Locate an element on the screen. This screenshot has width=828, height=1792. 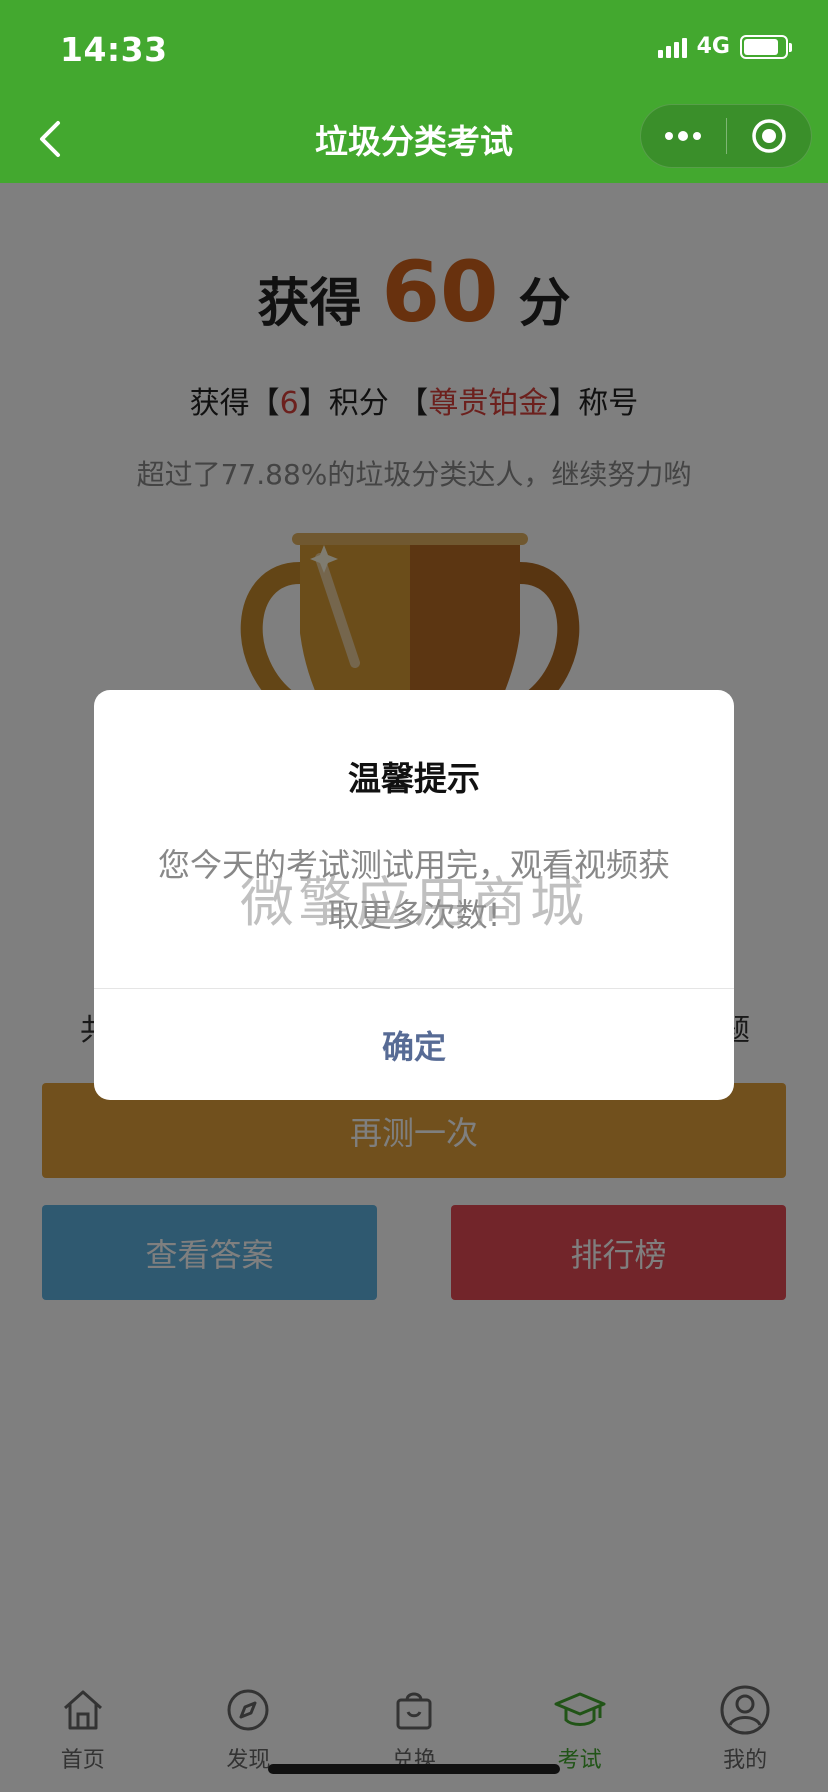
battery-icon is located at coordinates (766, 46).